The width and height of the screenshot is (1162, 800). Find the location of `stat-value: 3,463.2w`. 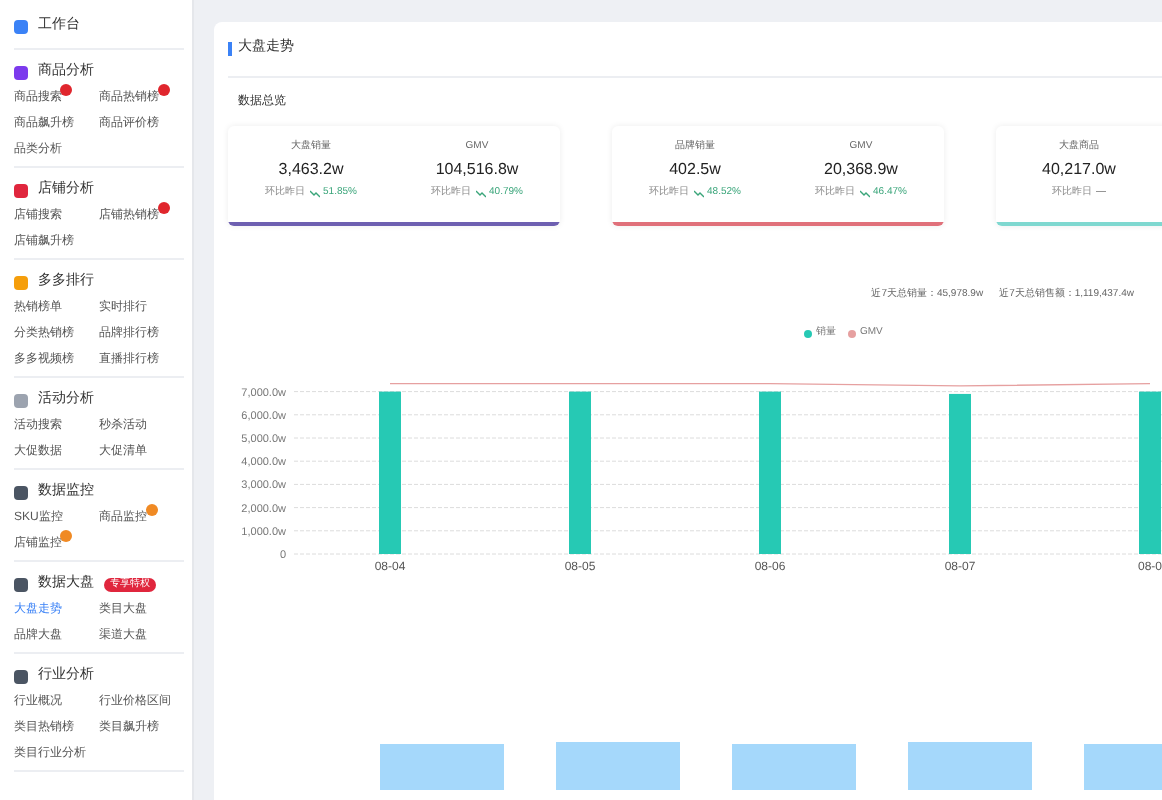

stat-value: 3,463.2w is located at coordinates (311, 170).